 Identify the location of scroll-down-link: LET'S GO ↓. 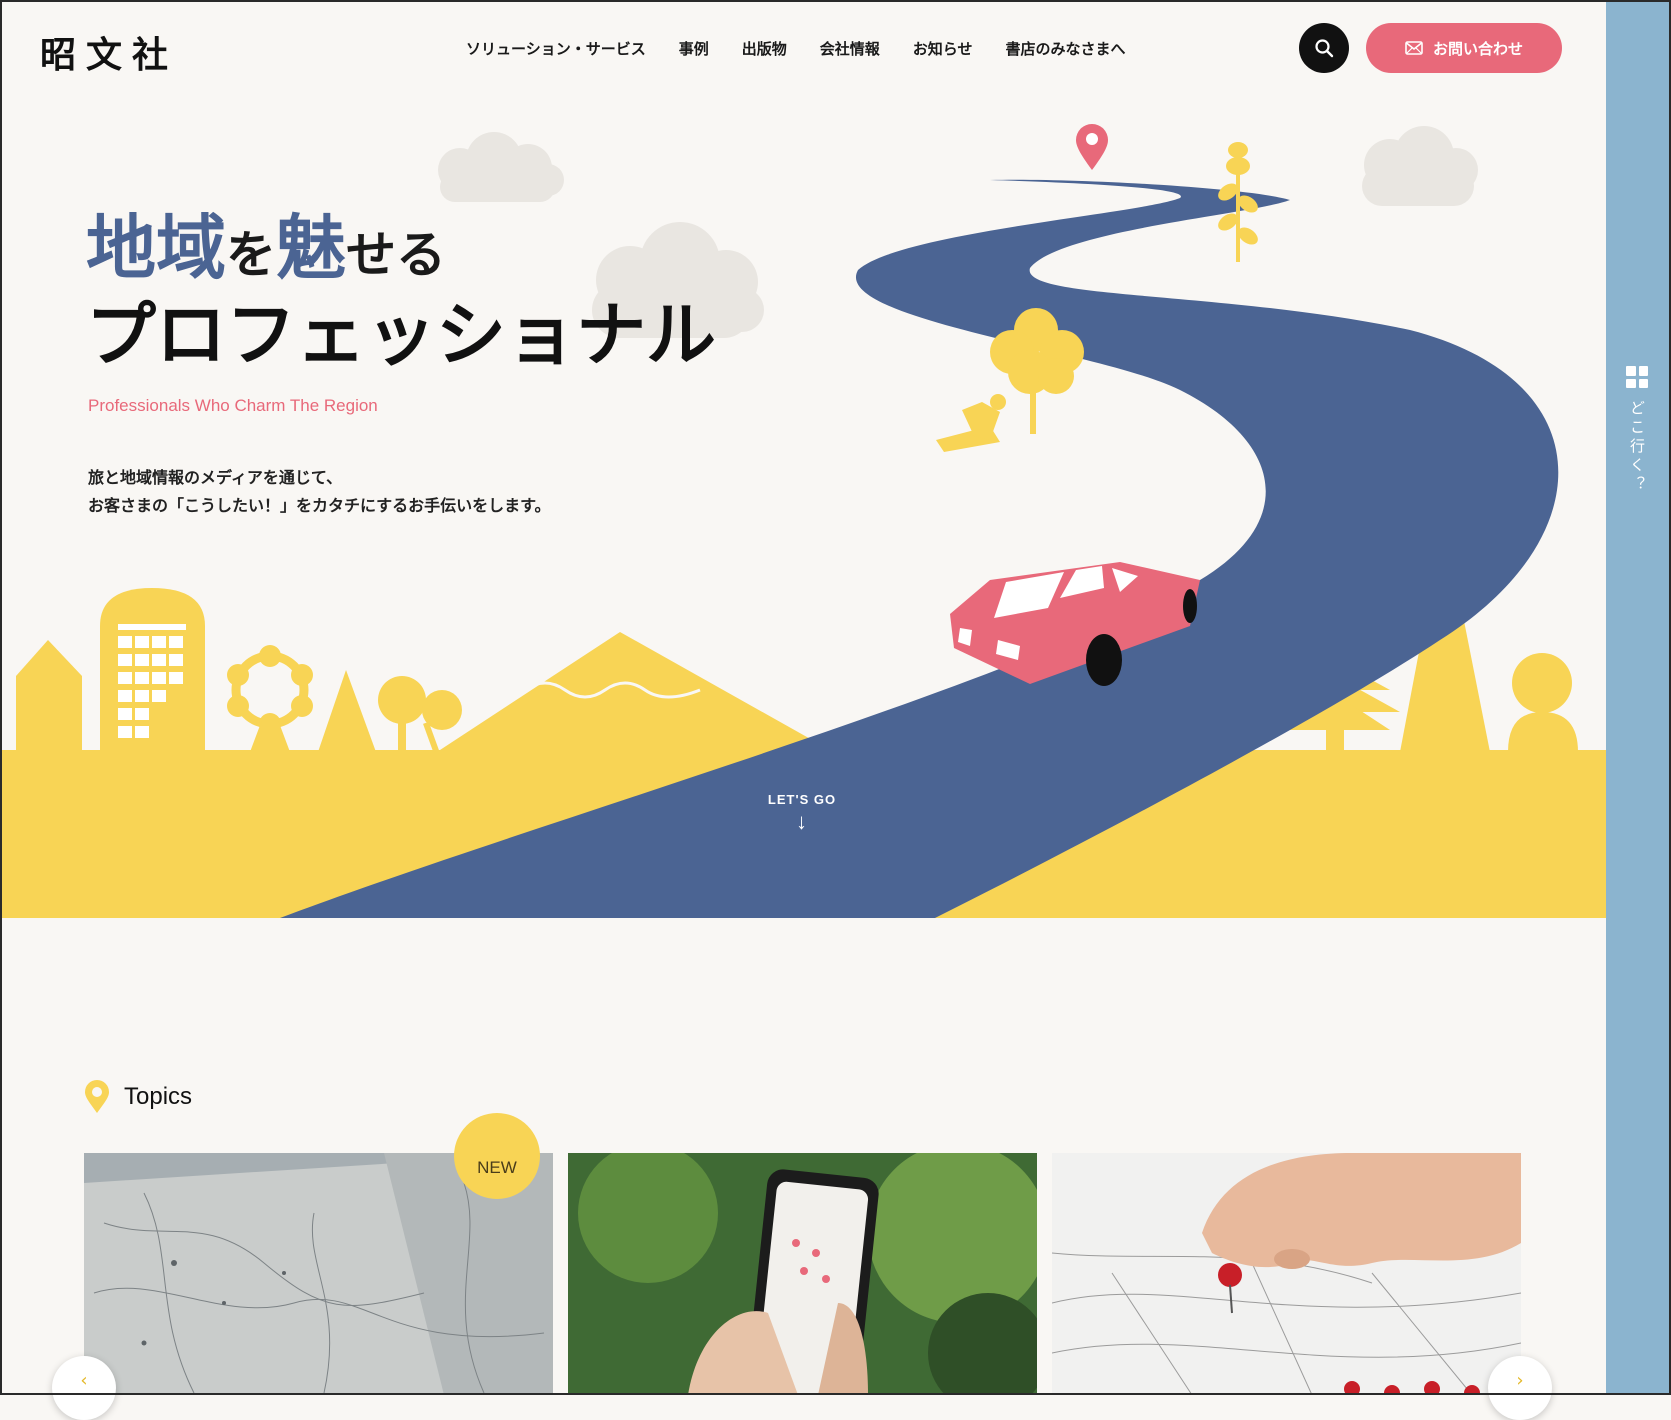
(802, 813).